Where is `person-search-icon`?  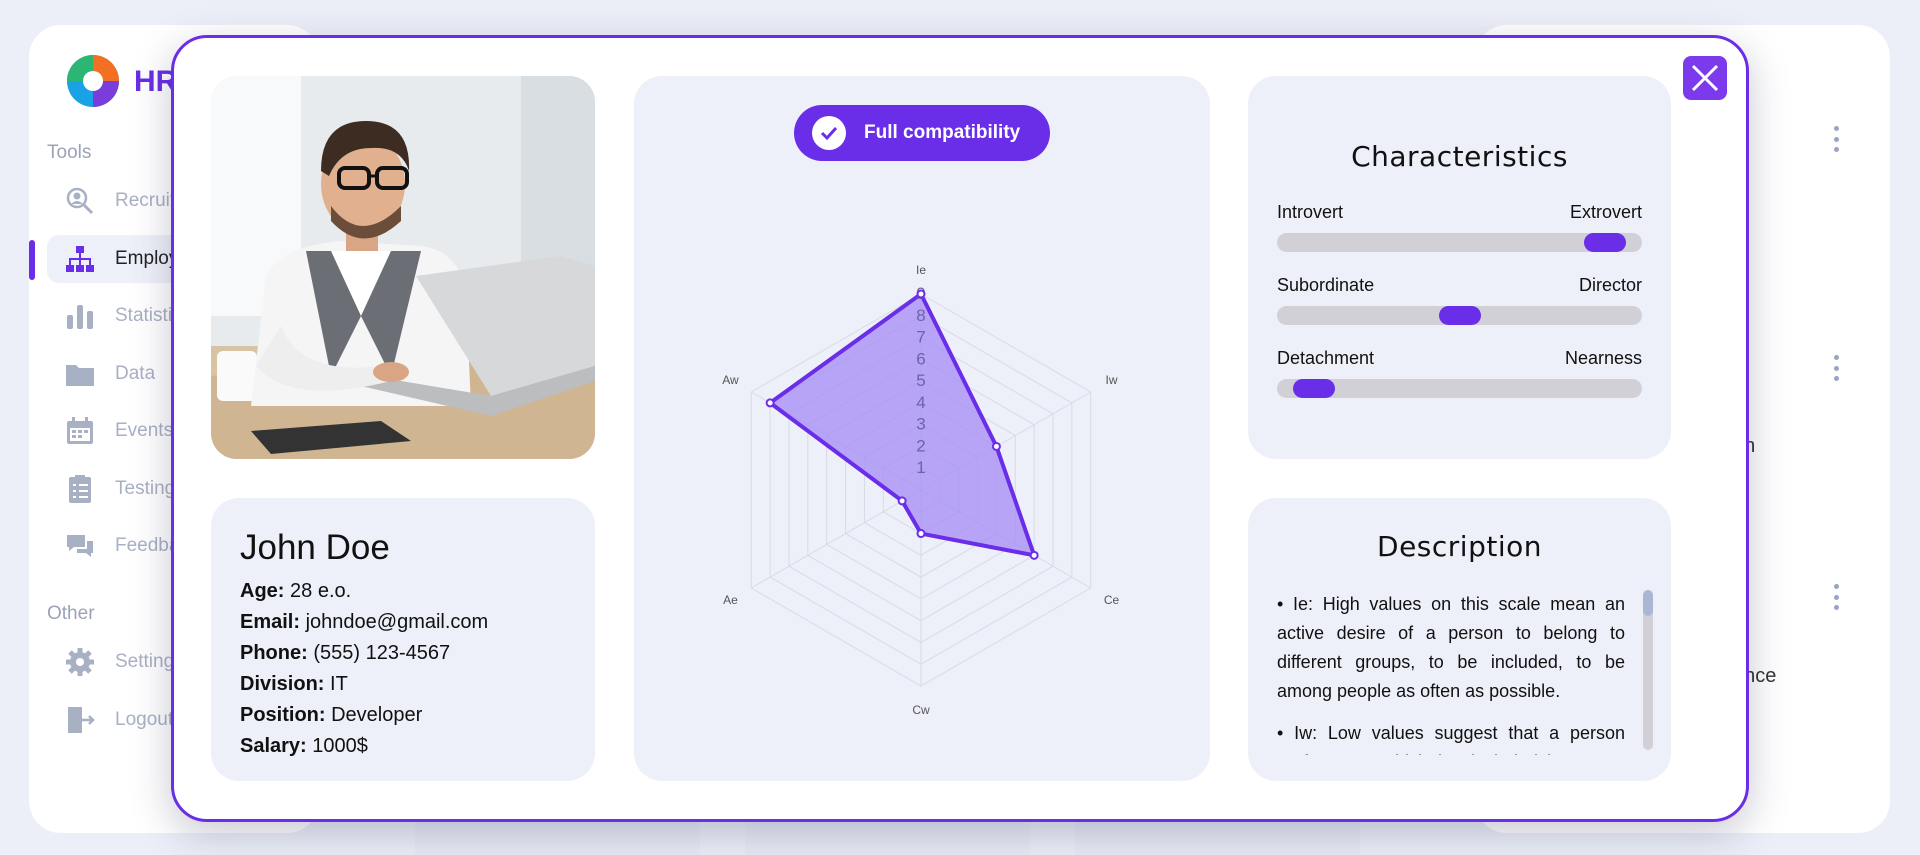 person-search-icon is located at coordinates (80, 201).